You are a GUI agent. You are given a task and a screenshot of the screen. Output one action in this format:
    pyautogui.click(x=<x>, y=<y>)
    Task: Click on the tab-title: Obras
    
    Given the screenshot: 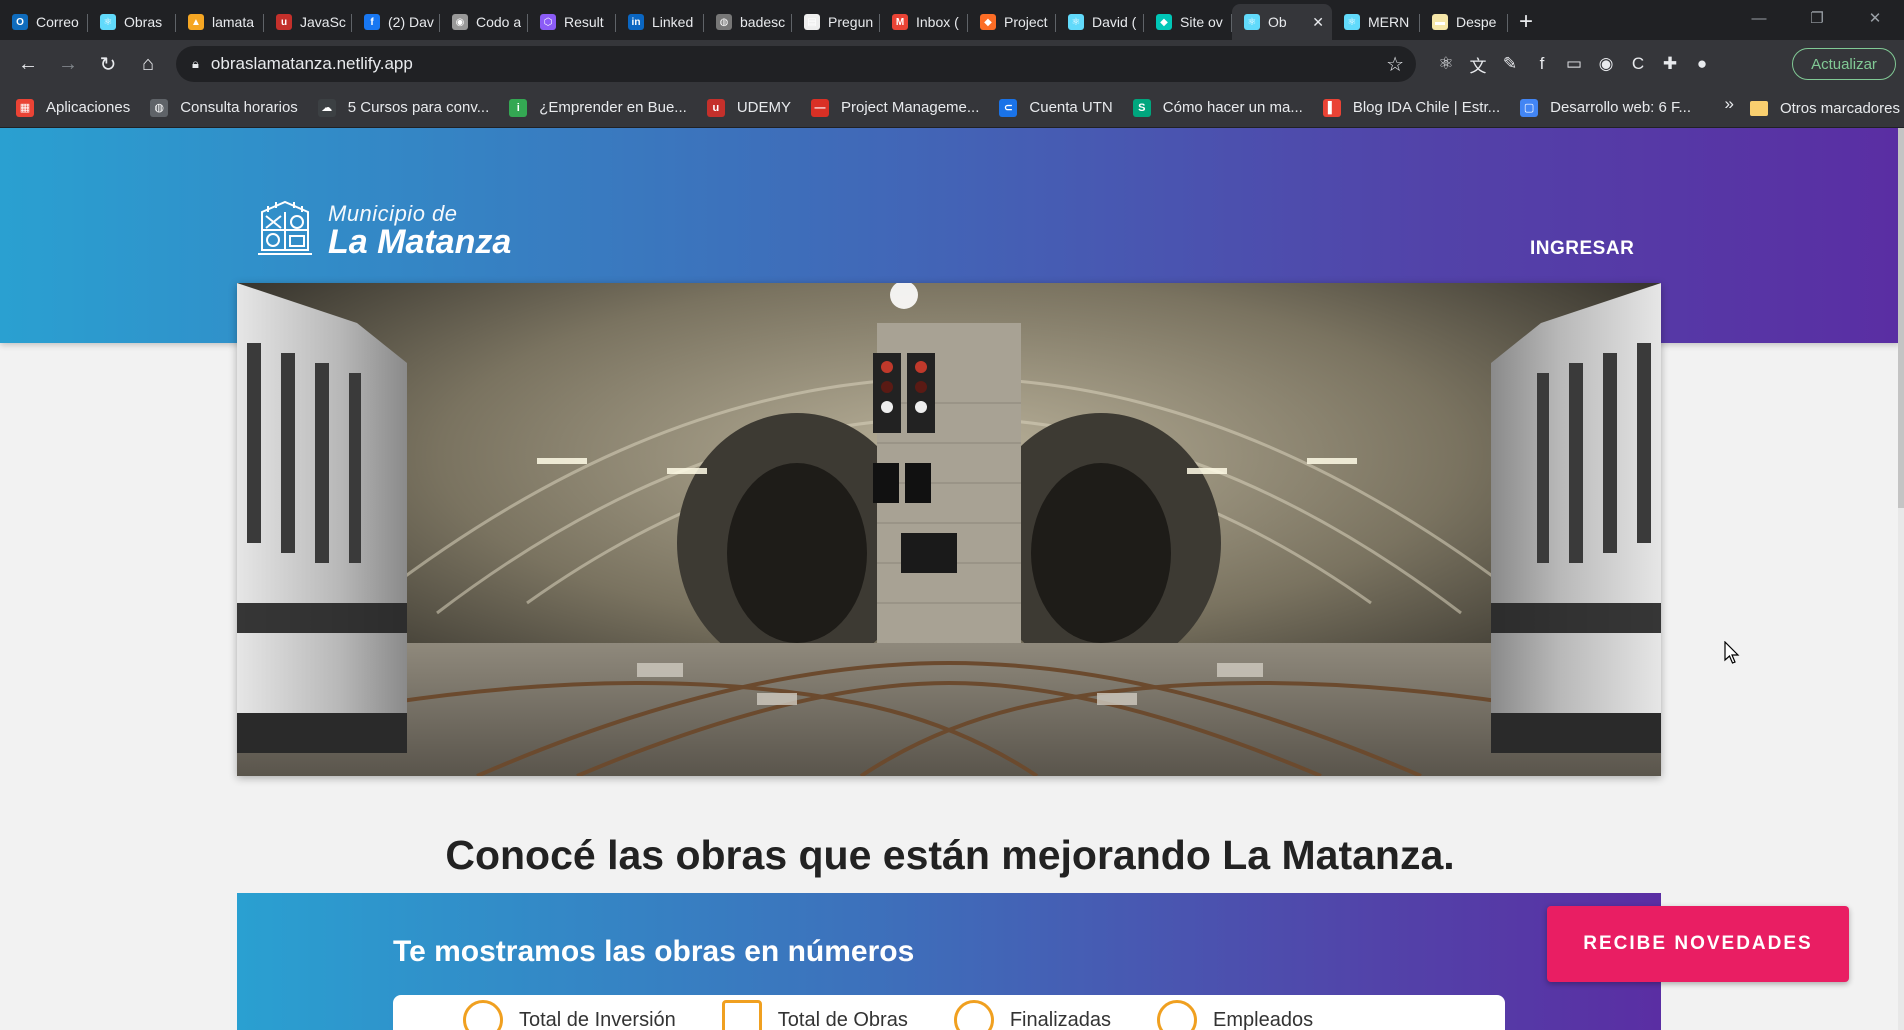 What is the action you would take?
    pyautogui.click(x=143, y=22)
    